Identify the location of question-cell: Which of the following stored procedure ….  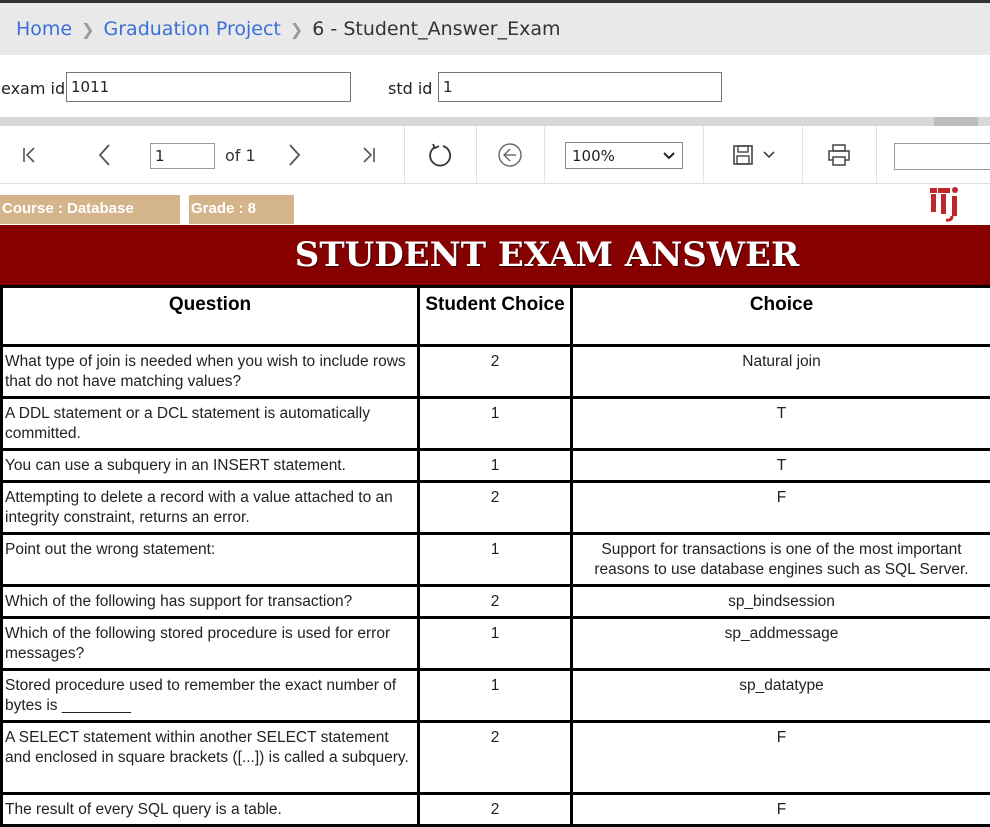
(210, 644).